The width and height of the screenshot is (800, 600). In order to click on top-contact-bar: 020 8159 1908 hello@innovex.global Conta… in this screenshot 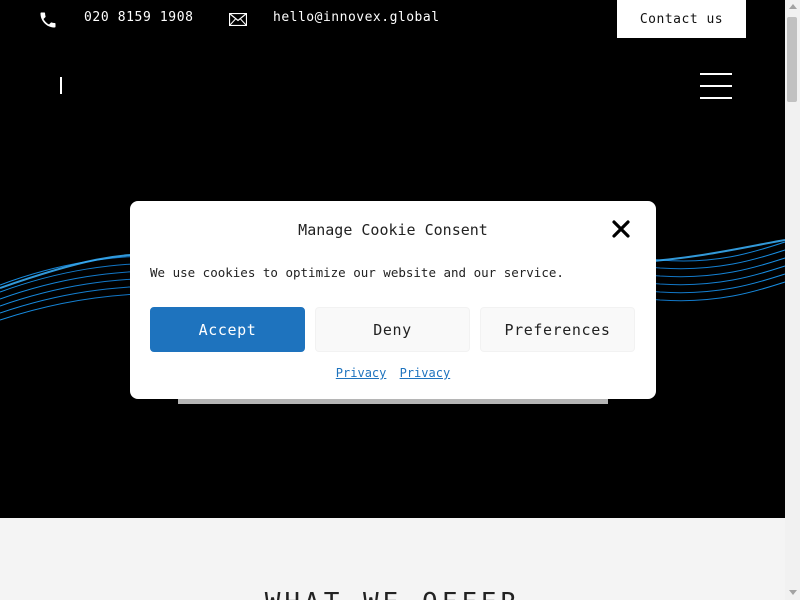, I will do `click(392, 20)`.